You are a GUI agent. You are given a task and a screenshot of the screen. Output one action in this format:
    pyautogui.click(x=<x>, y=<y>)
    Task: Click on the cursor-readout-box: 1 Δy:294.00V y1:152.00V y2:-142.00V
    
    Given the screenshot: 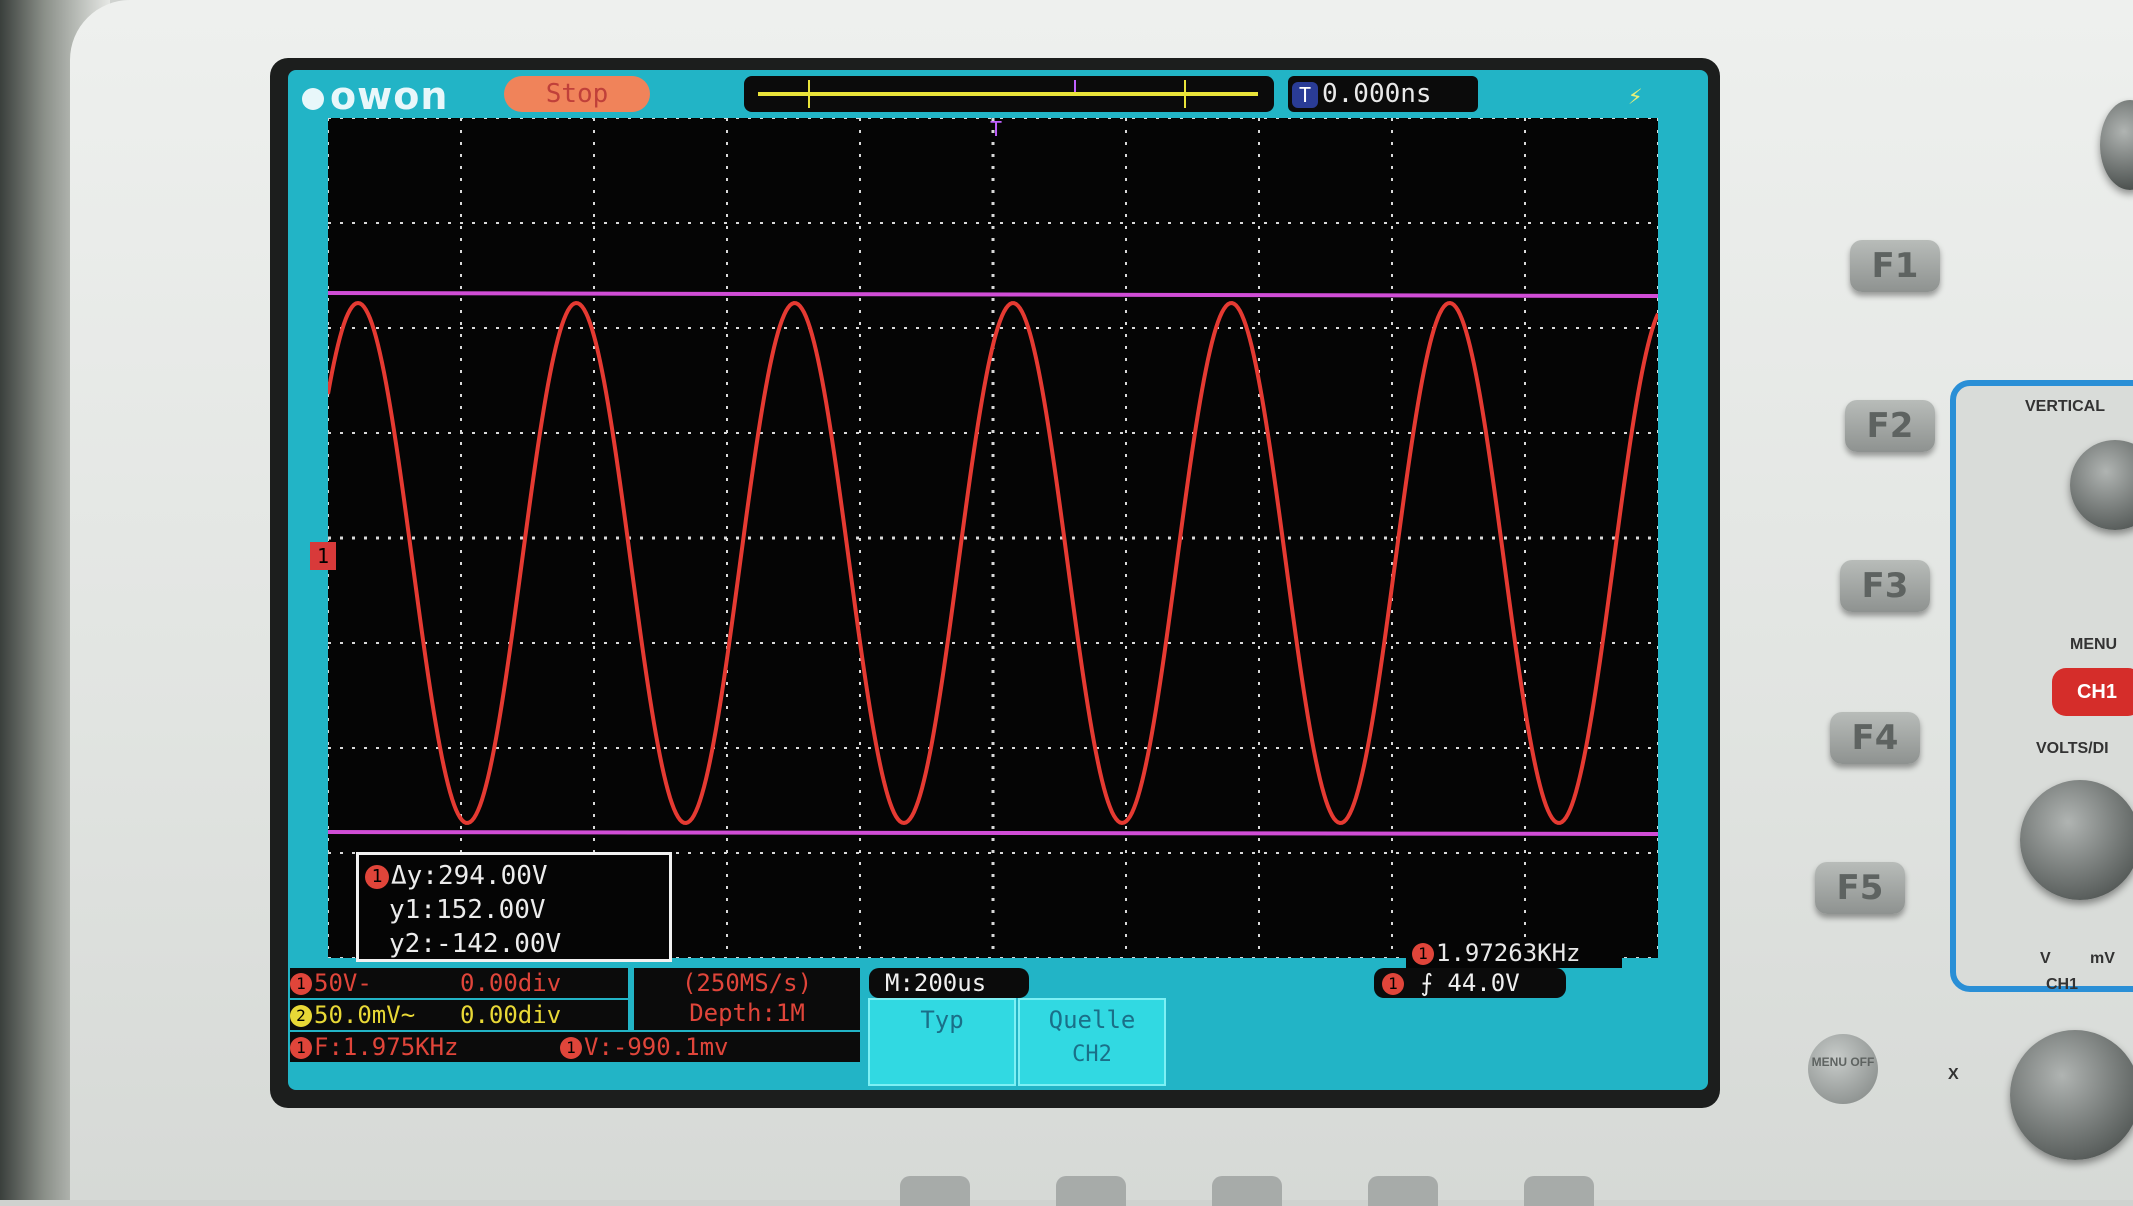 What is the action you would take?
    pyautogui.click(x=514, y=907)
    